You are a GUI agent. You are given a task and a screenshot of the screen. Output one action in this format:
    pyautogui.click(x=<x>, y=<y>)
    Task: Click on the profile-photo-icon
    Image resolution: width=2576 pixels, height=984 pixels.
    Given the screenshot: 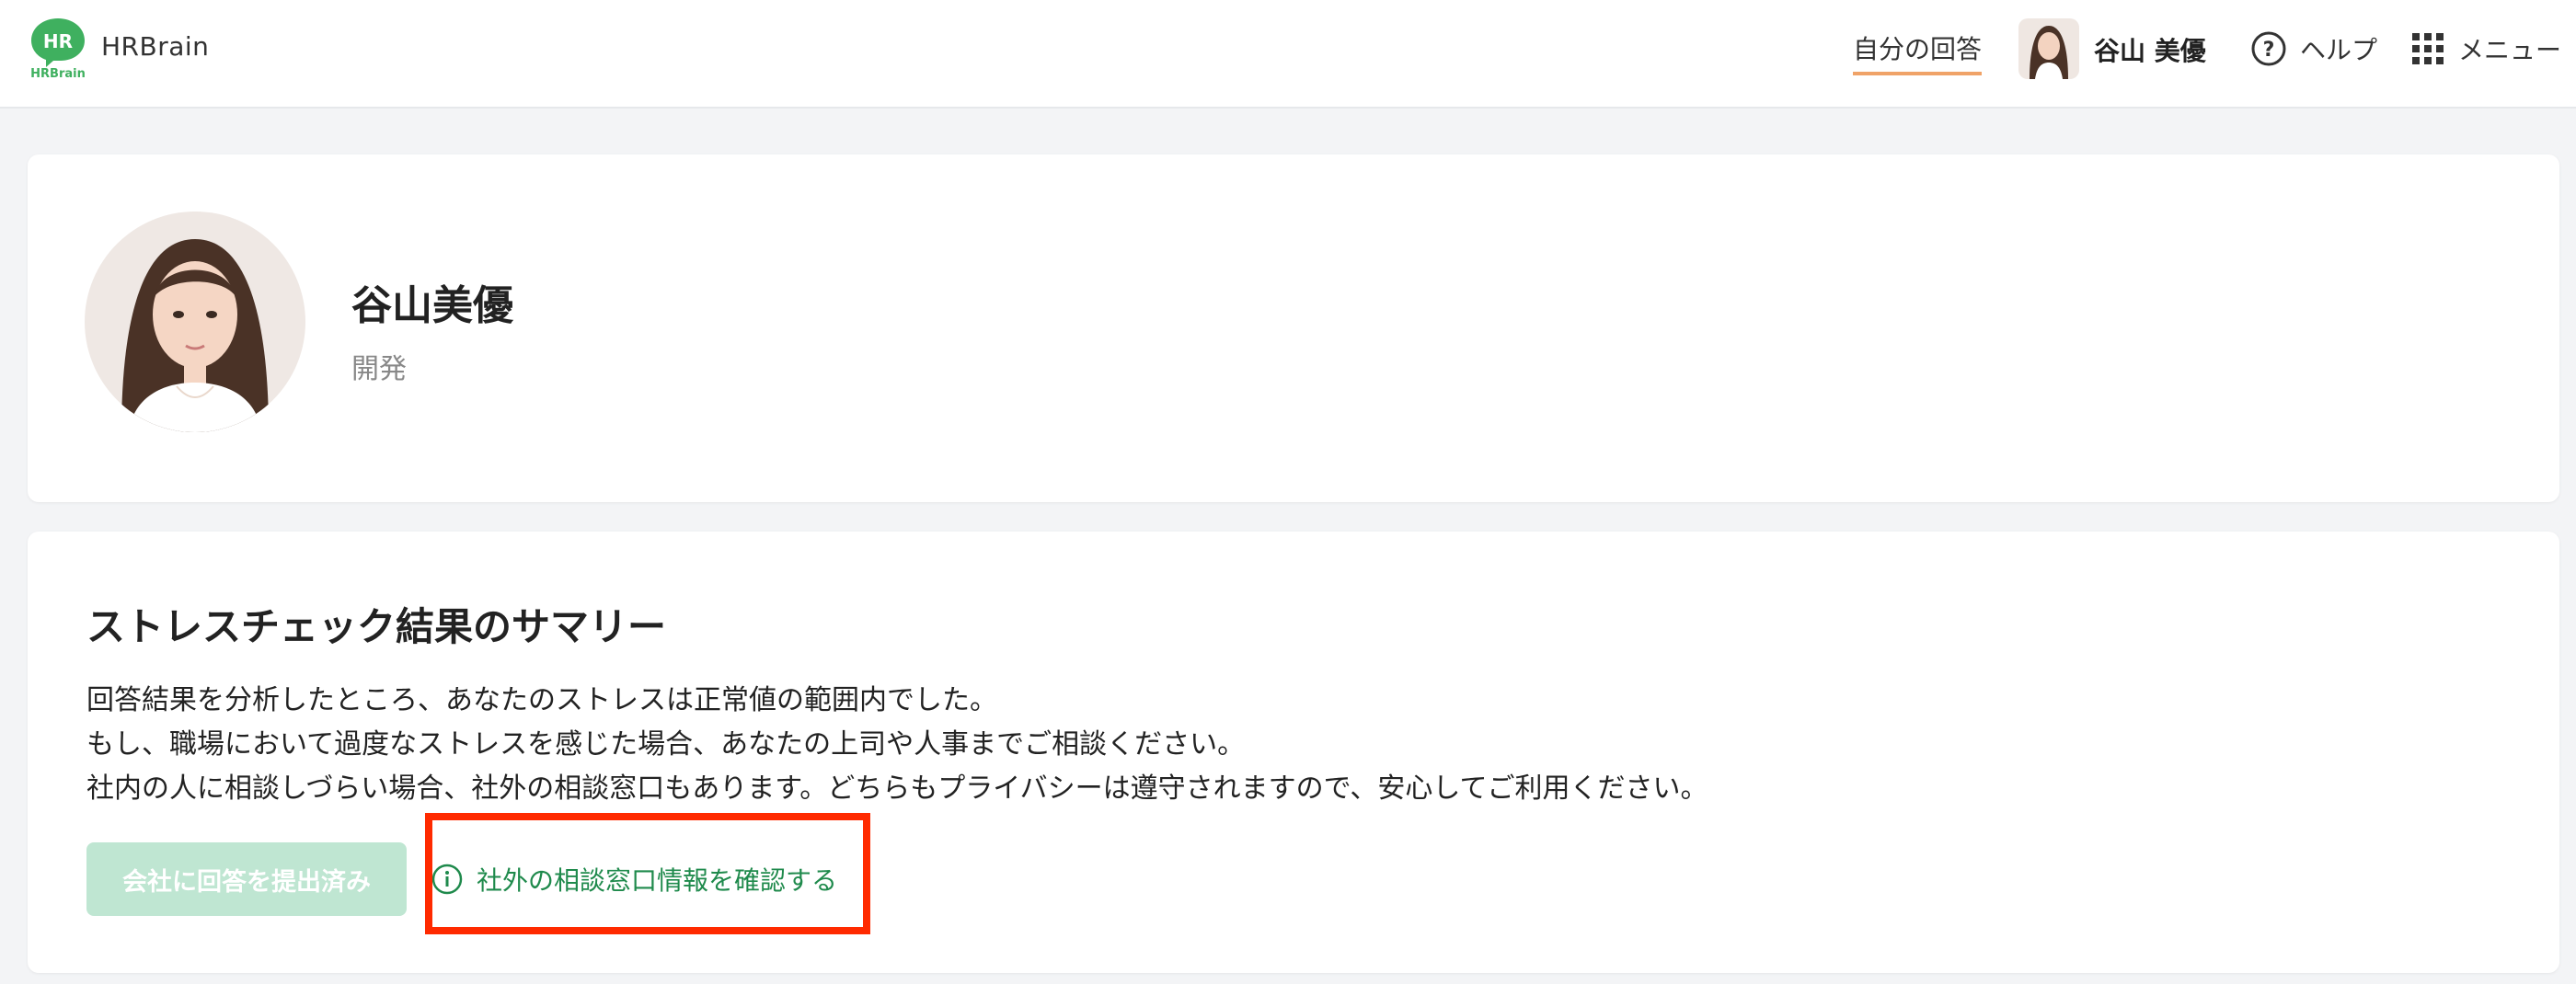 What is the action you would take?
    pyautogui.click(x=195, y=322)
    